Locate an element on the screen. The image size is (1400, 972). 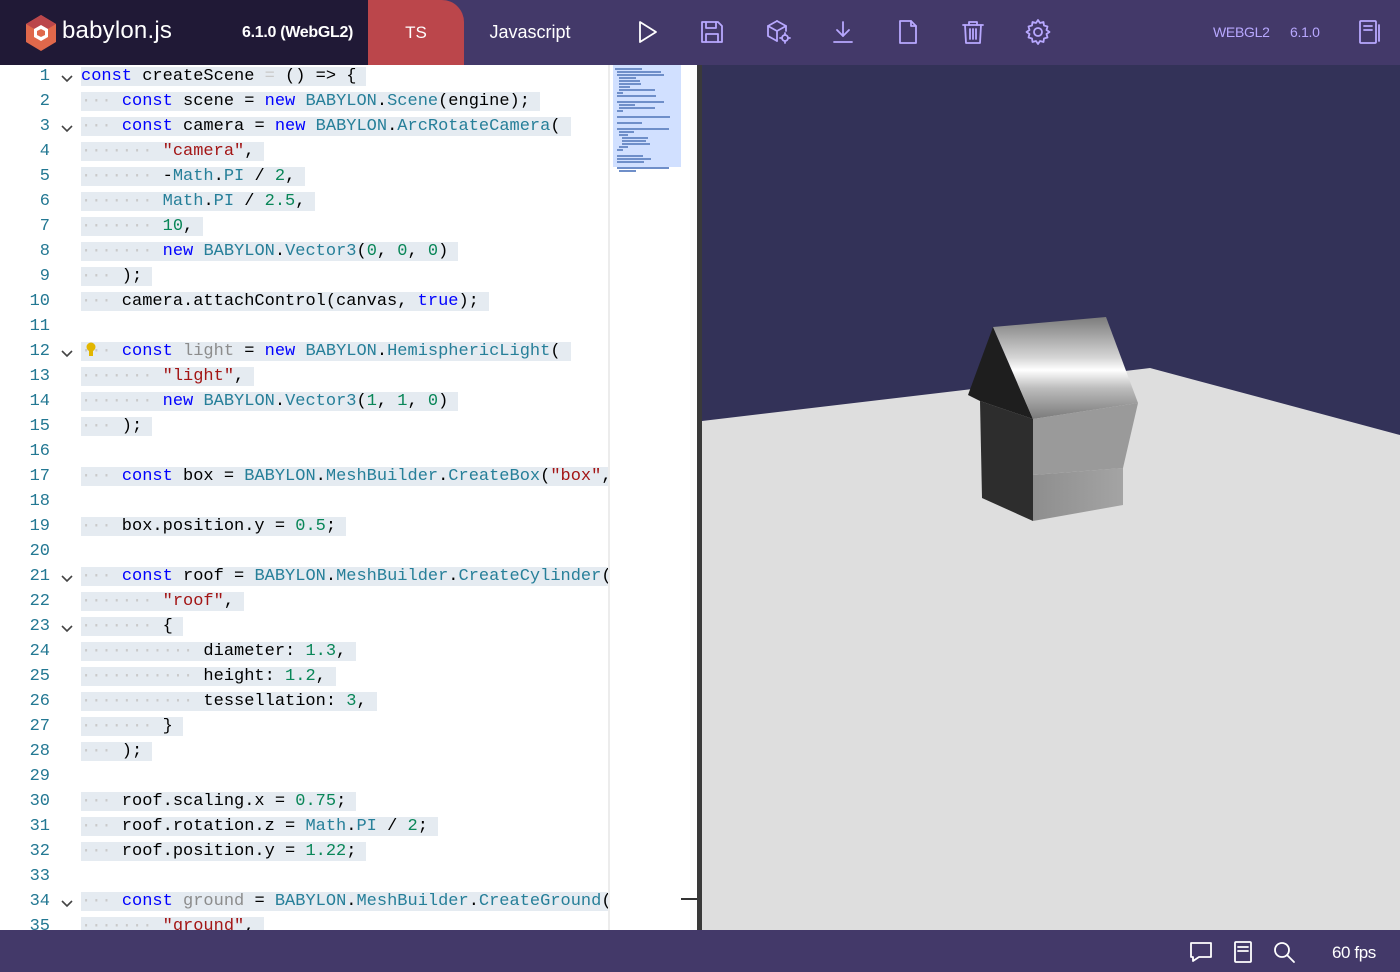
code-line: ······· "ground", is located at coordinates (173, 922).